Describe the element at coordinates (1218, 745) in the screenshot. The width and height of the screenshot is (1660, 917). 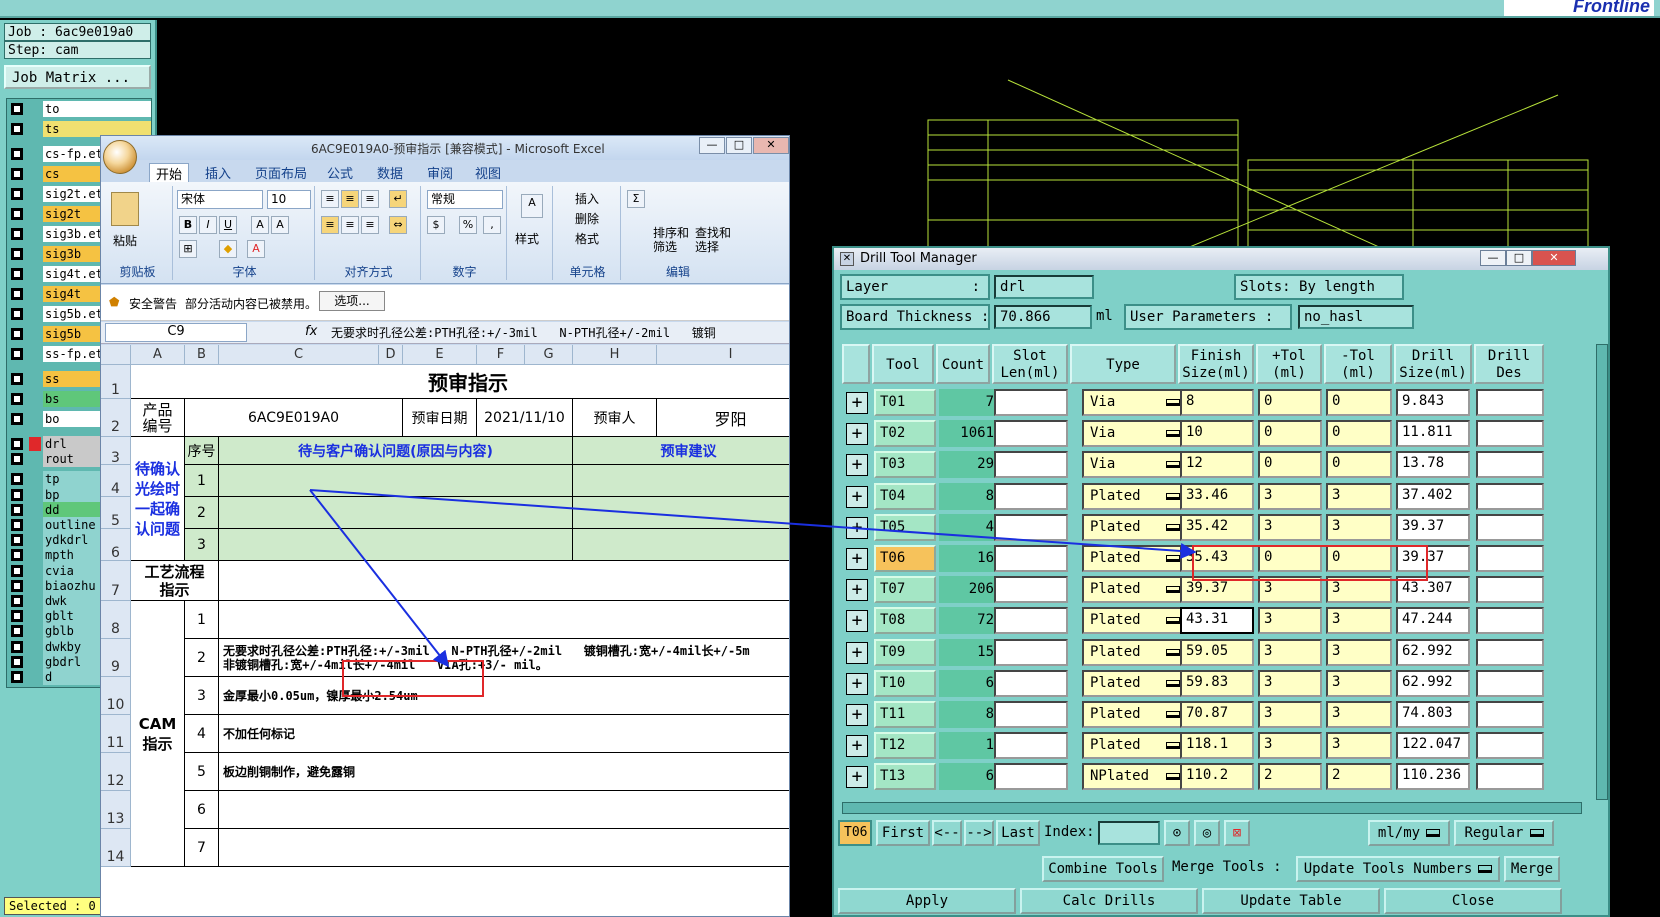
I see `tool-row: + T12 1 Plated 118.1 3 3 122.047` at that location.